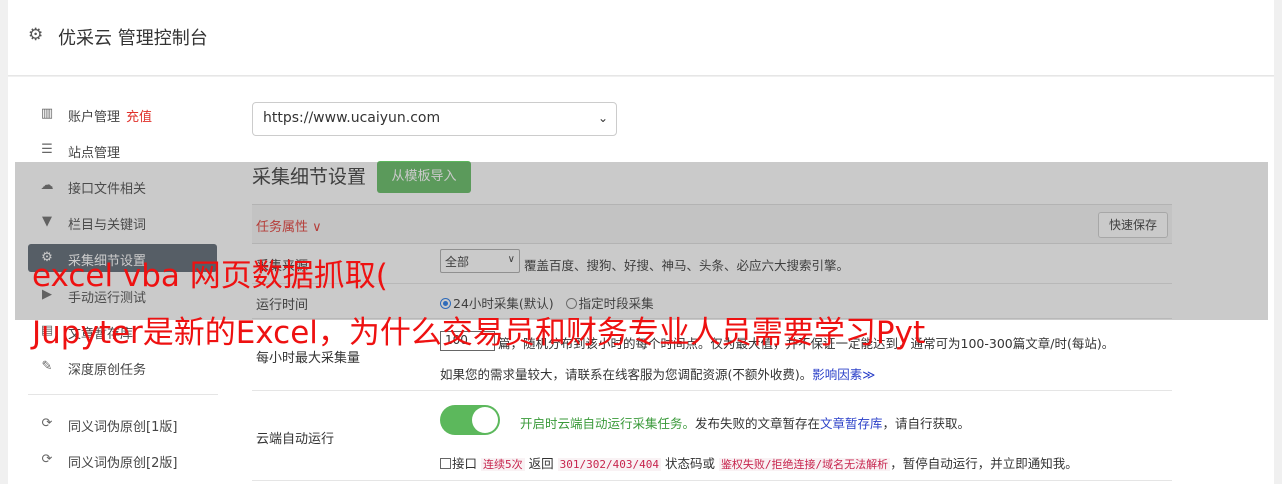 The width and height of the screenshot is (1282, 484). I want to click on recharge-link: 充值, so click(139, 117).